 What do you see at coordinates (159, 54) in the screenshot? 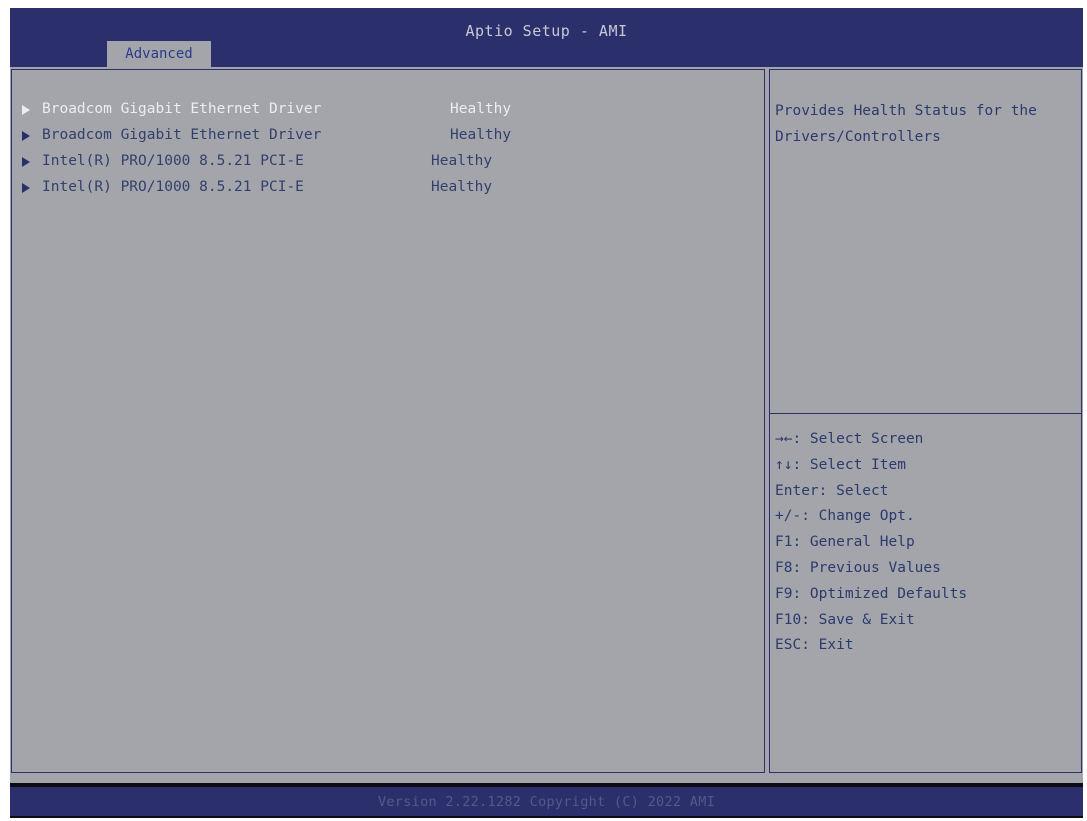
I see `tab-advanced: Advanced` at bounding box center [159, 54].